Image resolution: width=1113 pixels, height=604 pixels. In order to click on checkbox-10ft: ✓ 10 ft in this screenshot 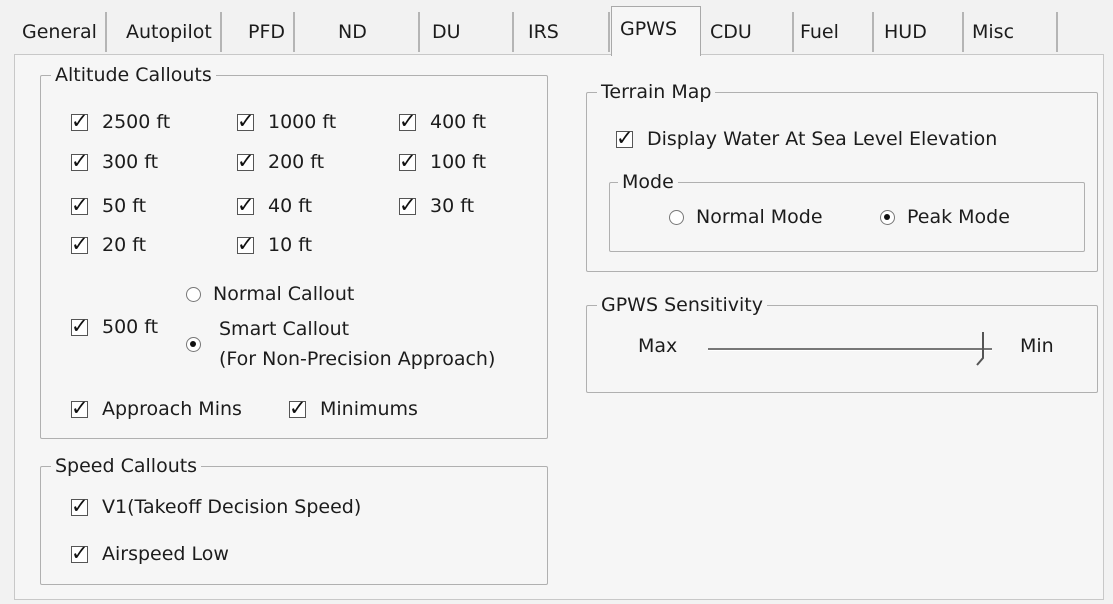, I will do `click(274, 245)`.